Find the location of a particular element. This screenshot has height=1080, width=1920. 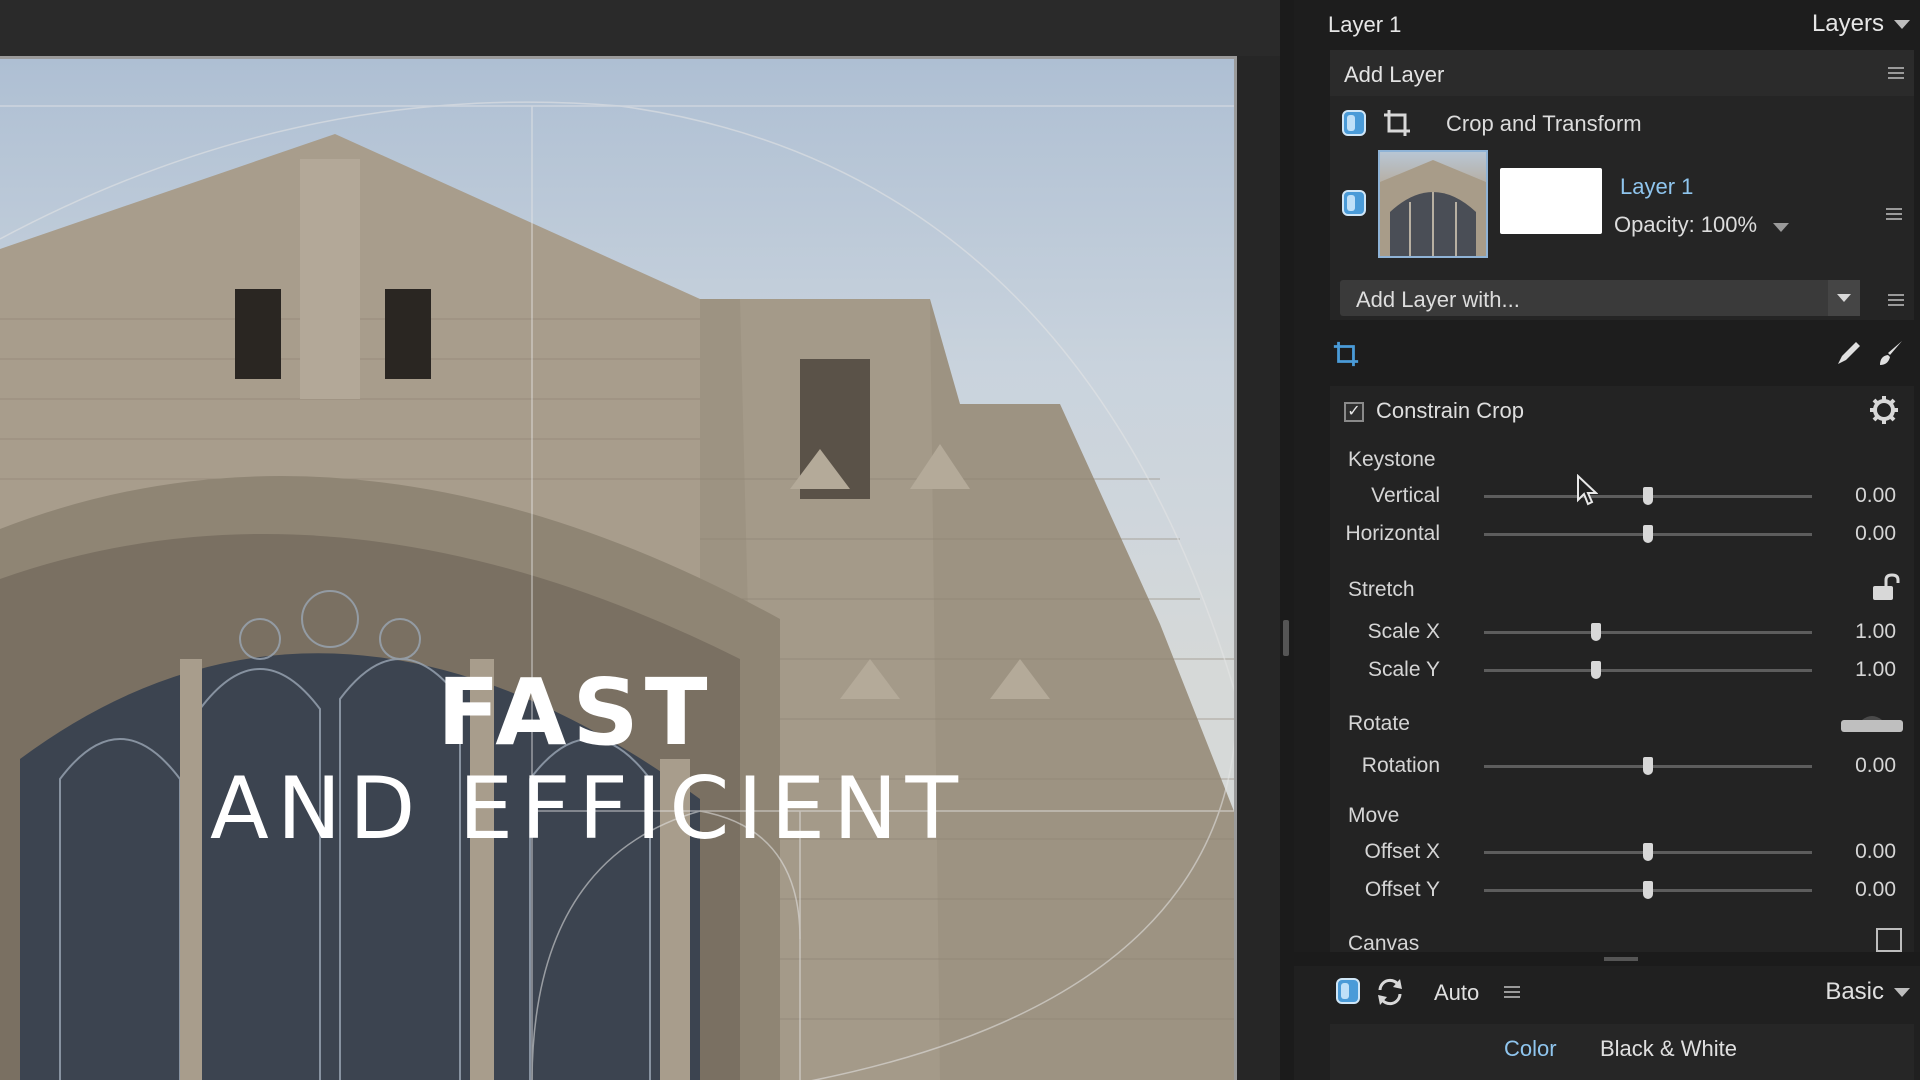

mouse-cursor-icon is located at coordinates (1587, 490).